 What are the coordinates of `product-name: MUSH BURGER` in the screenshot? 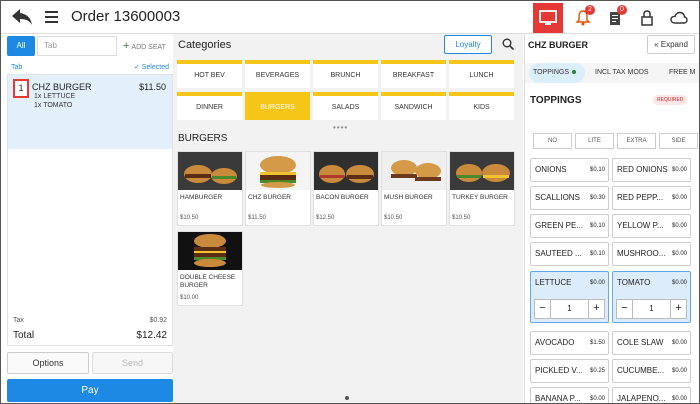 It's located at (408, 197).